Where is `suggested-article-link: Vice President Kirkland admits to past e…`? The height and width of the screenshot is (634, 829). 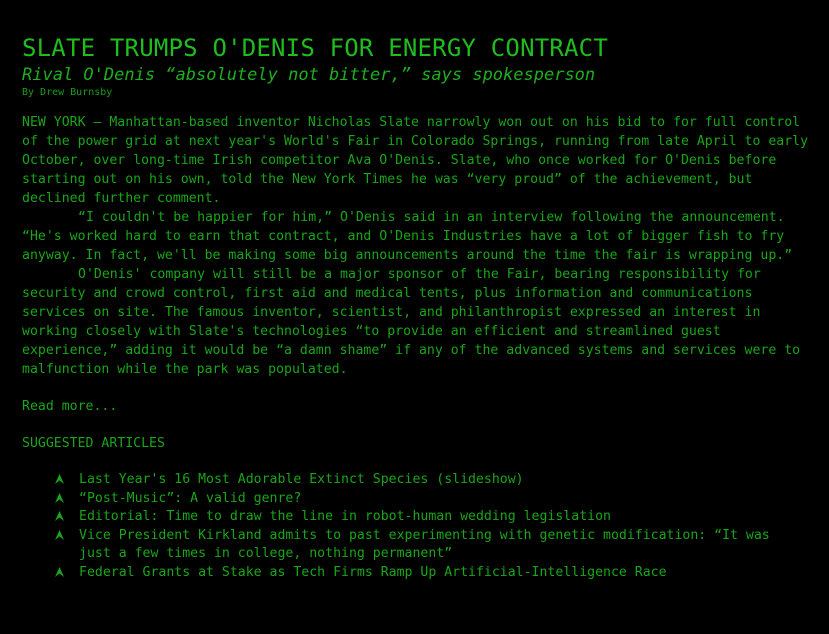 suggested-article-link: Vice President Kirkland admits to past e… is located at coordinates (424, 545).